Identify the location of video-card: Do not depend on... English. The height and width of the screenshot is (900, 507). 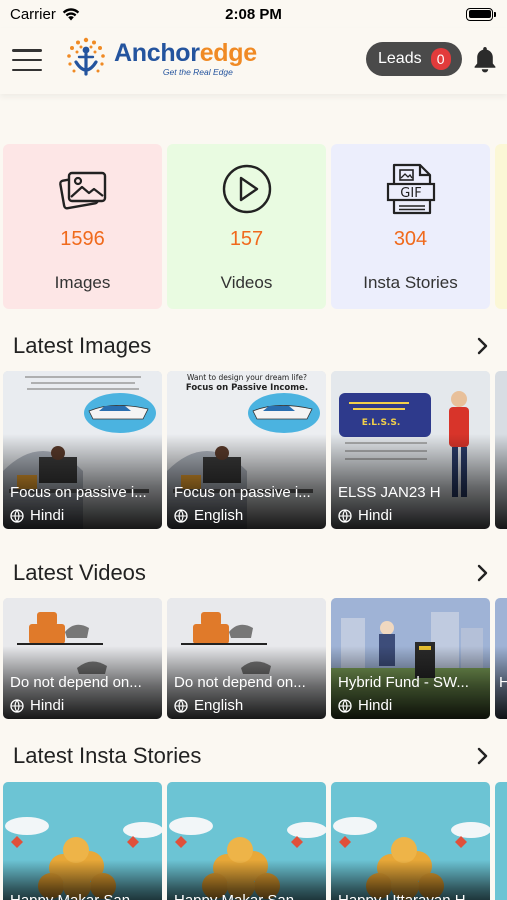
(246, 658).